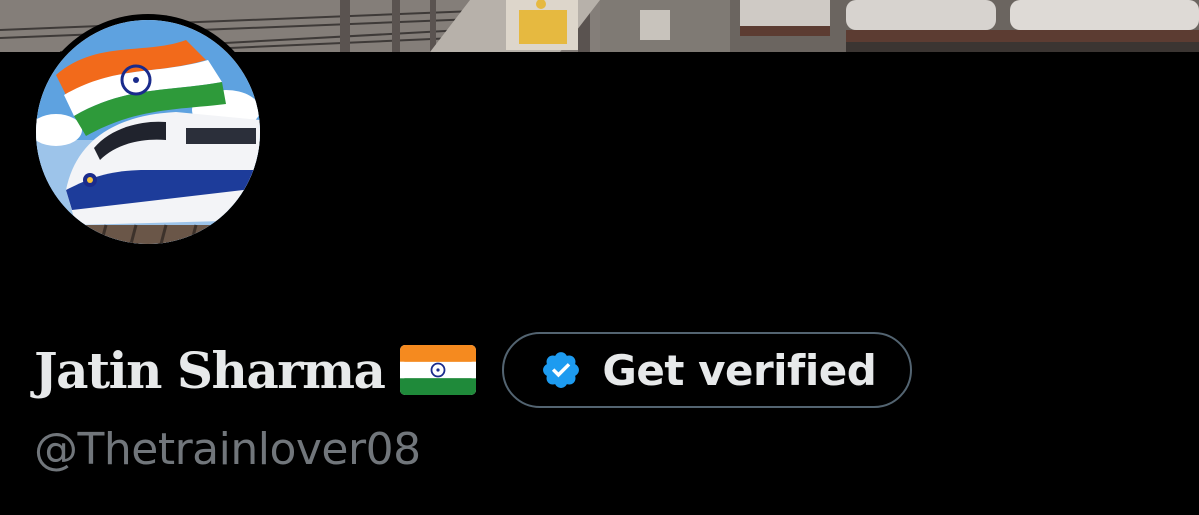  I want to click on profile-display-name: Jatin Sharma, so click(210, 370).